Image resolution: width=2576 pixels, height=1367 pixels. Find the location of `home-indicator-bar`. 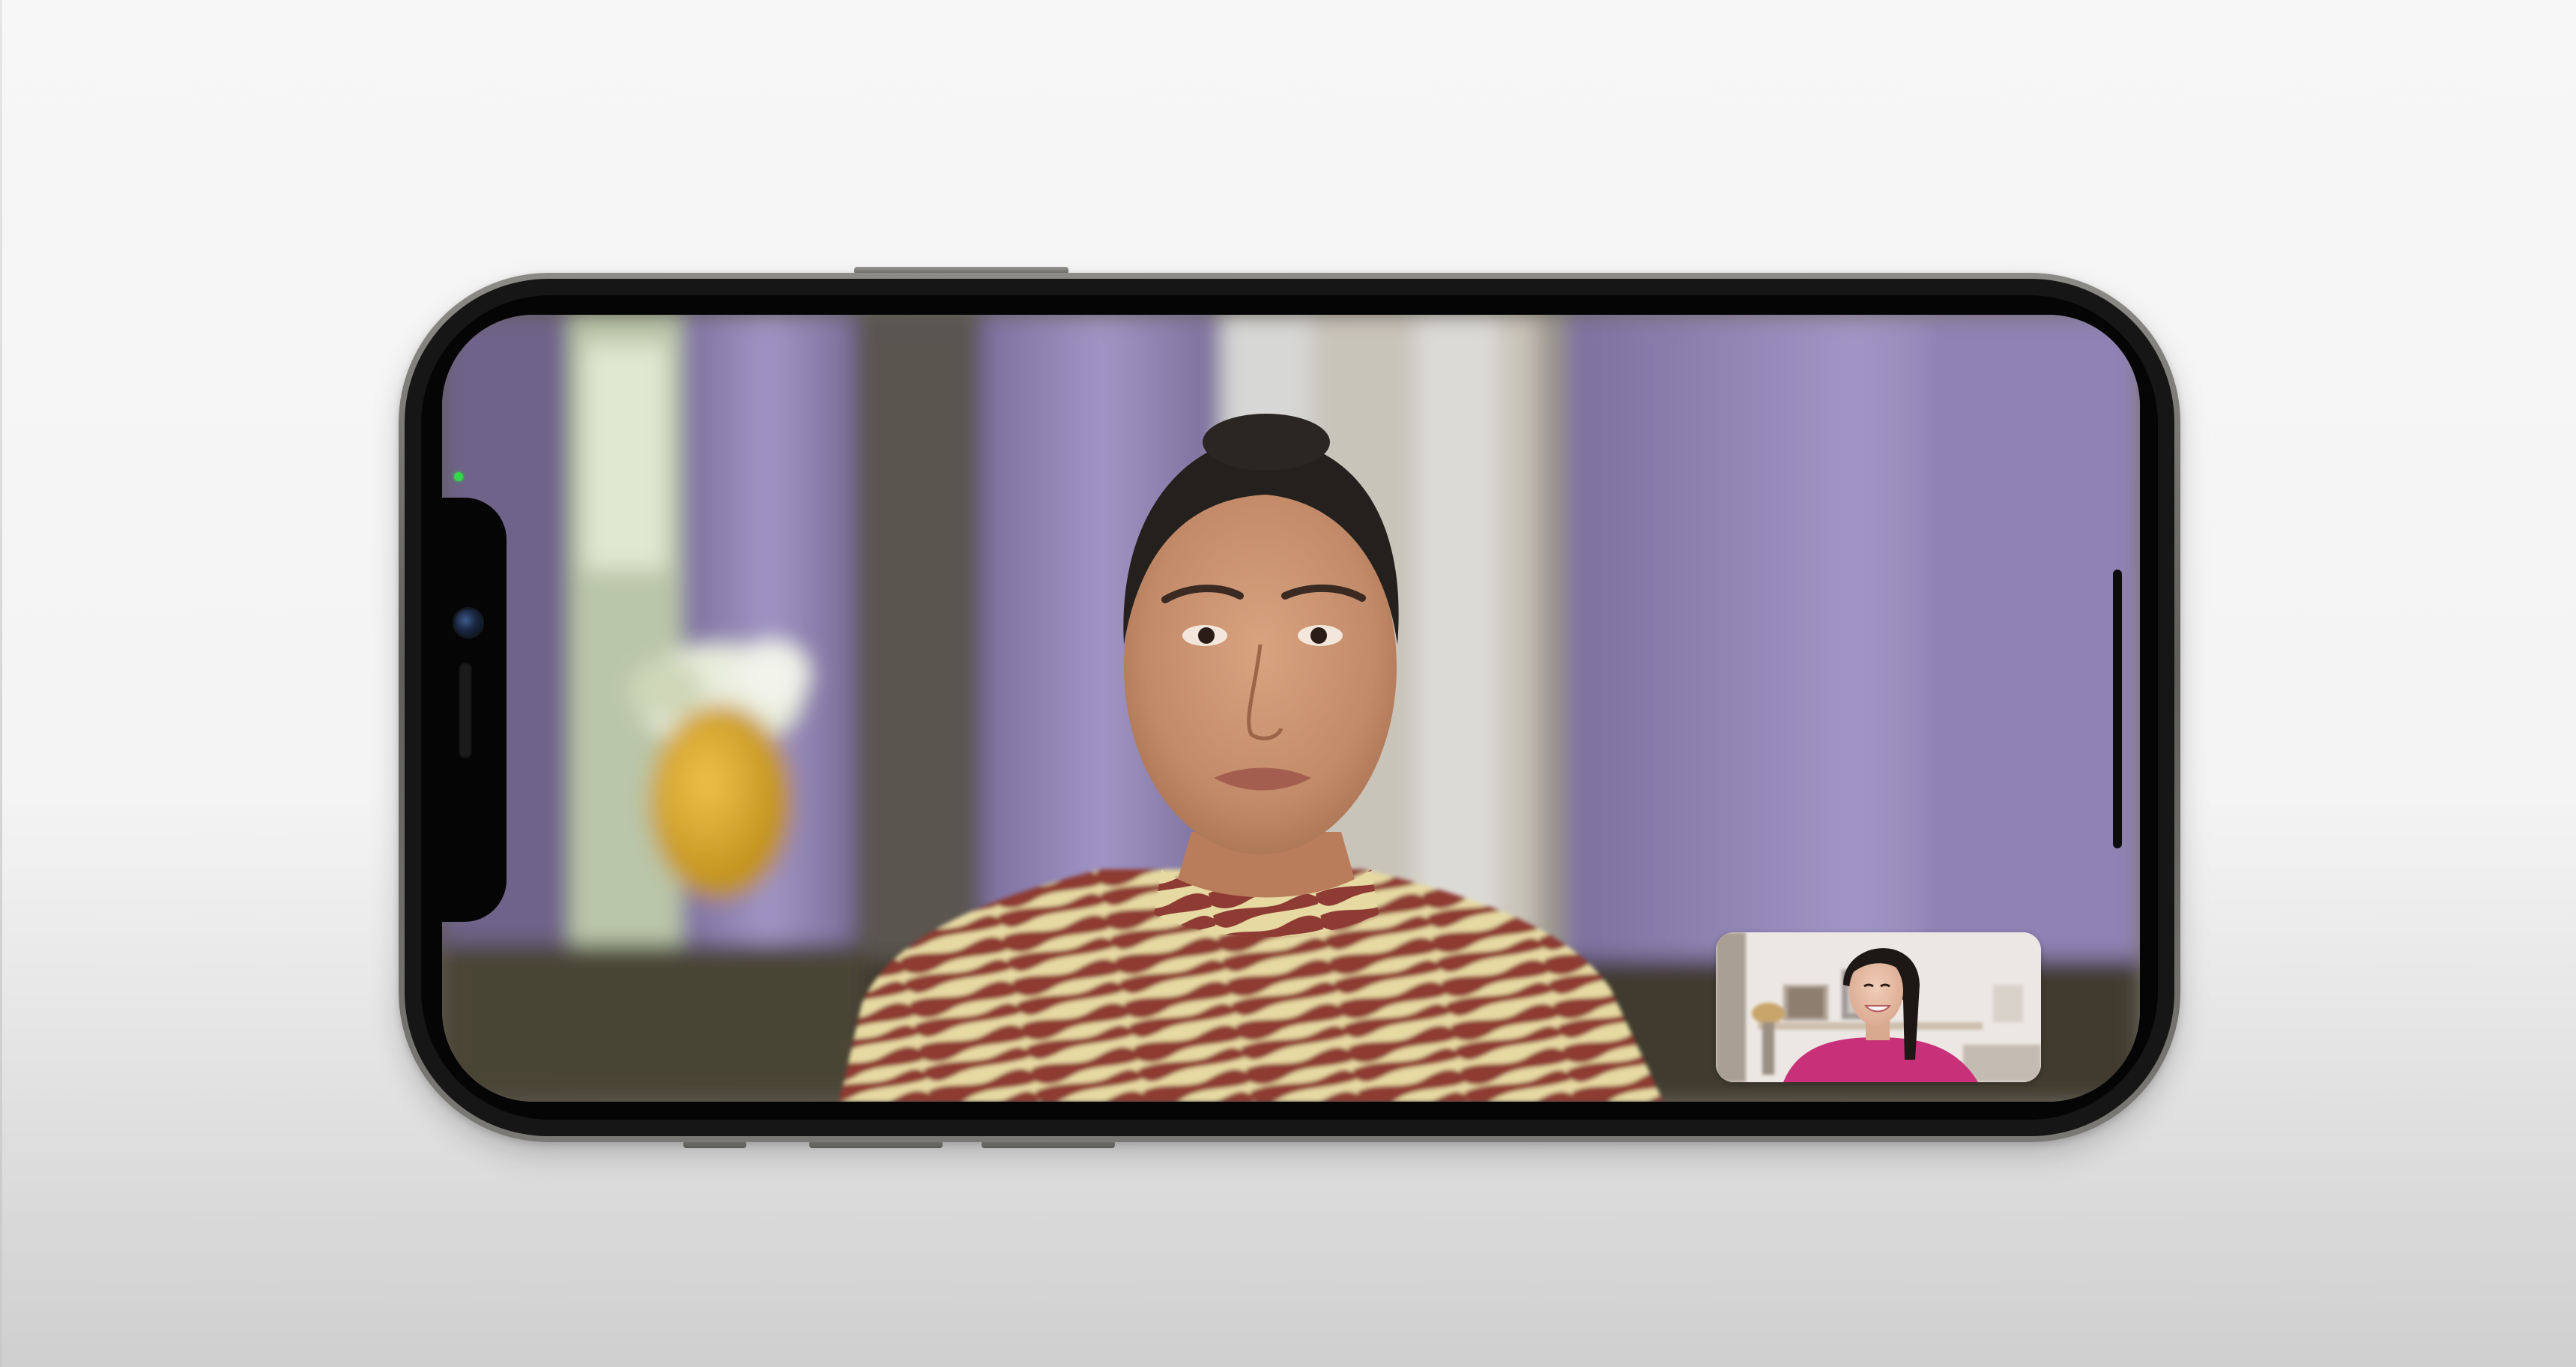

home-indicator-bar is located at coordinates (2117, 709).